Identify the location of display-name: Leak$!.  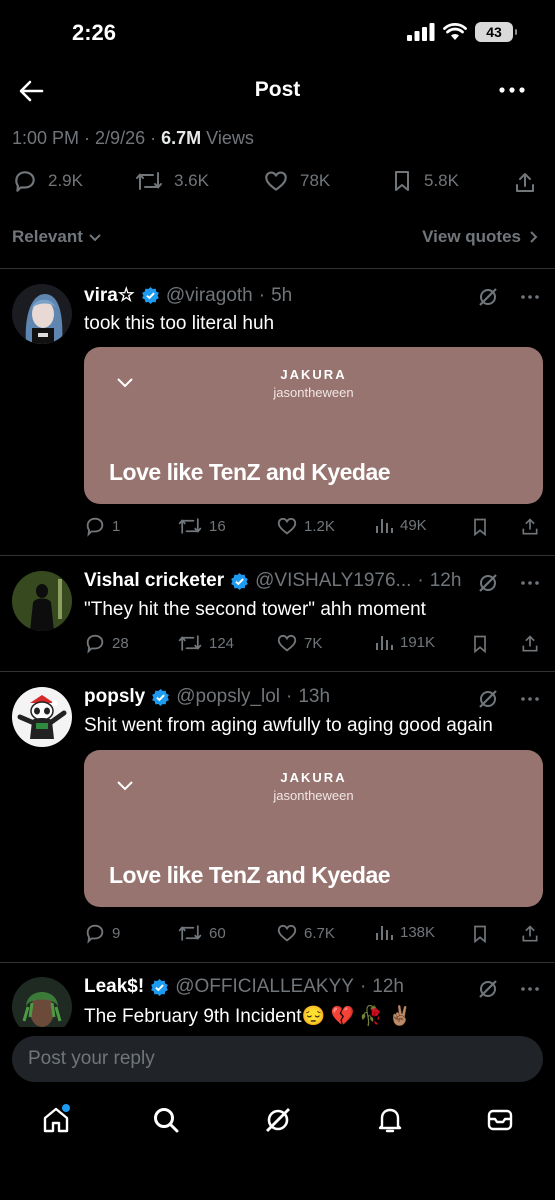
(114, 987).